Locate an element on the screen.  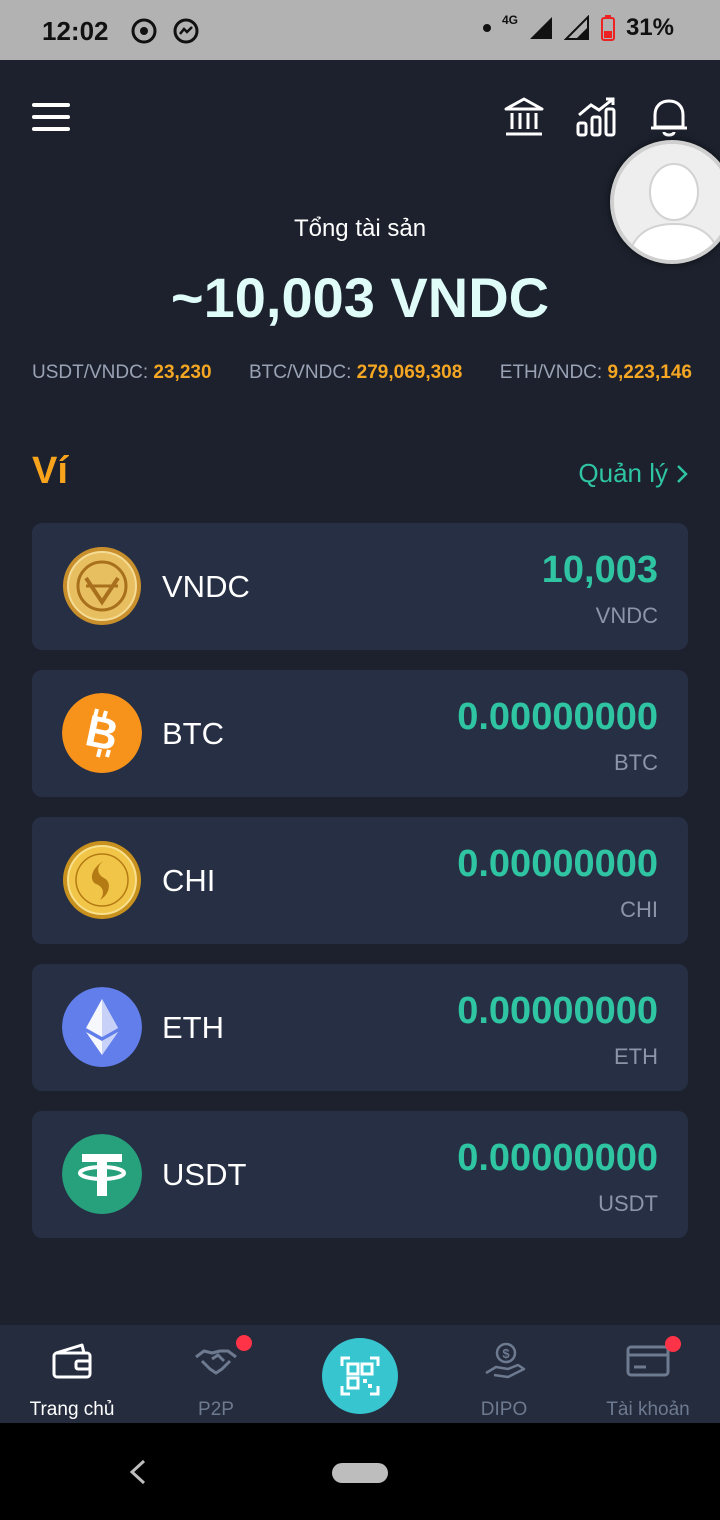
chrome-icon is located at coordinates (144, 31).